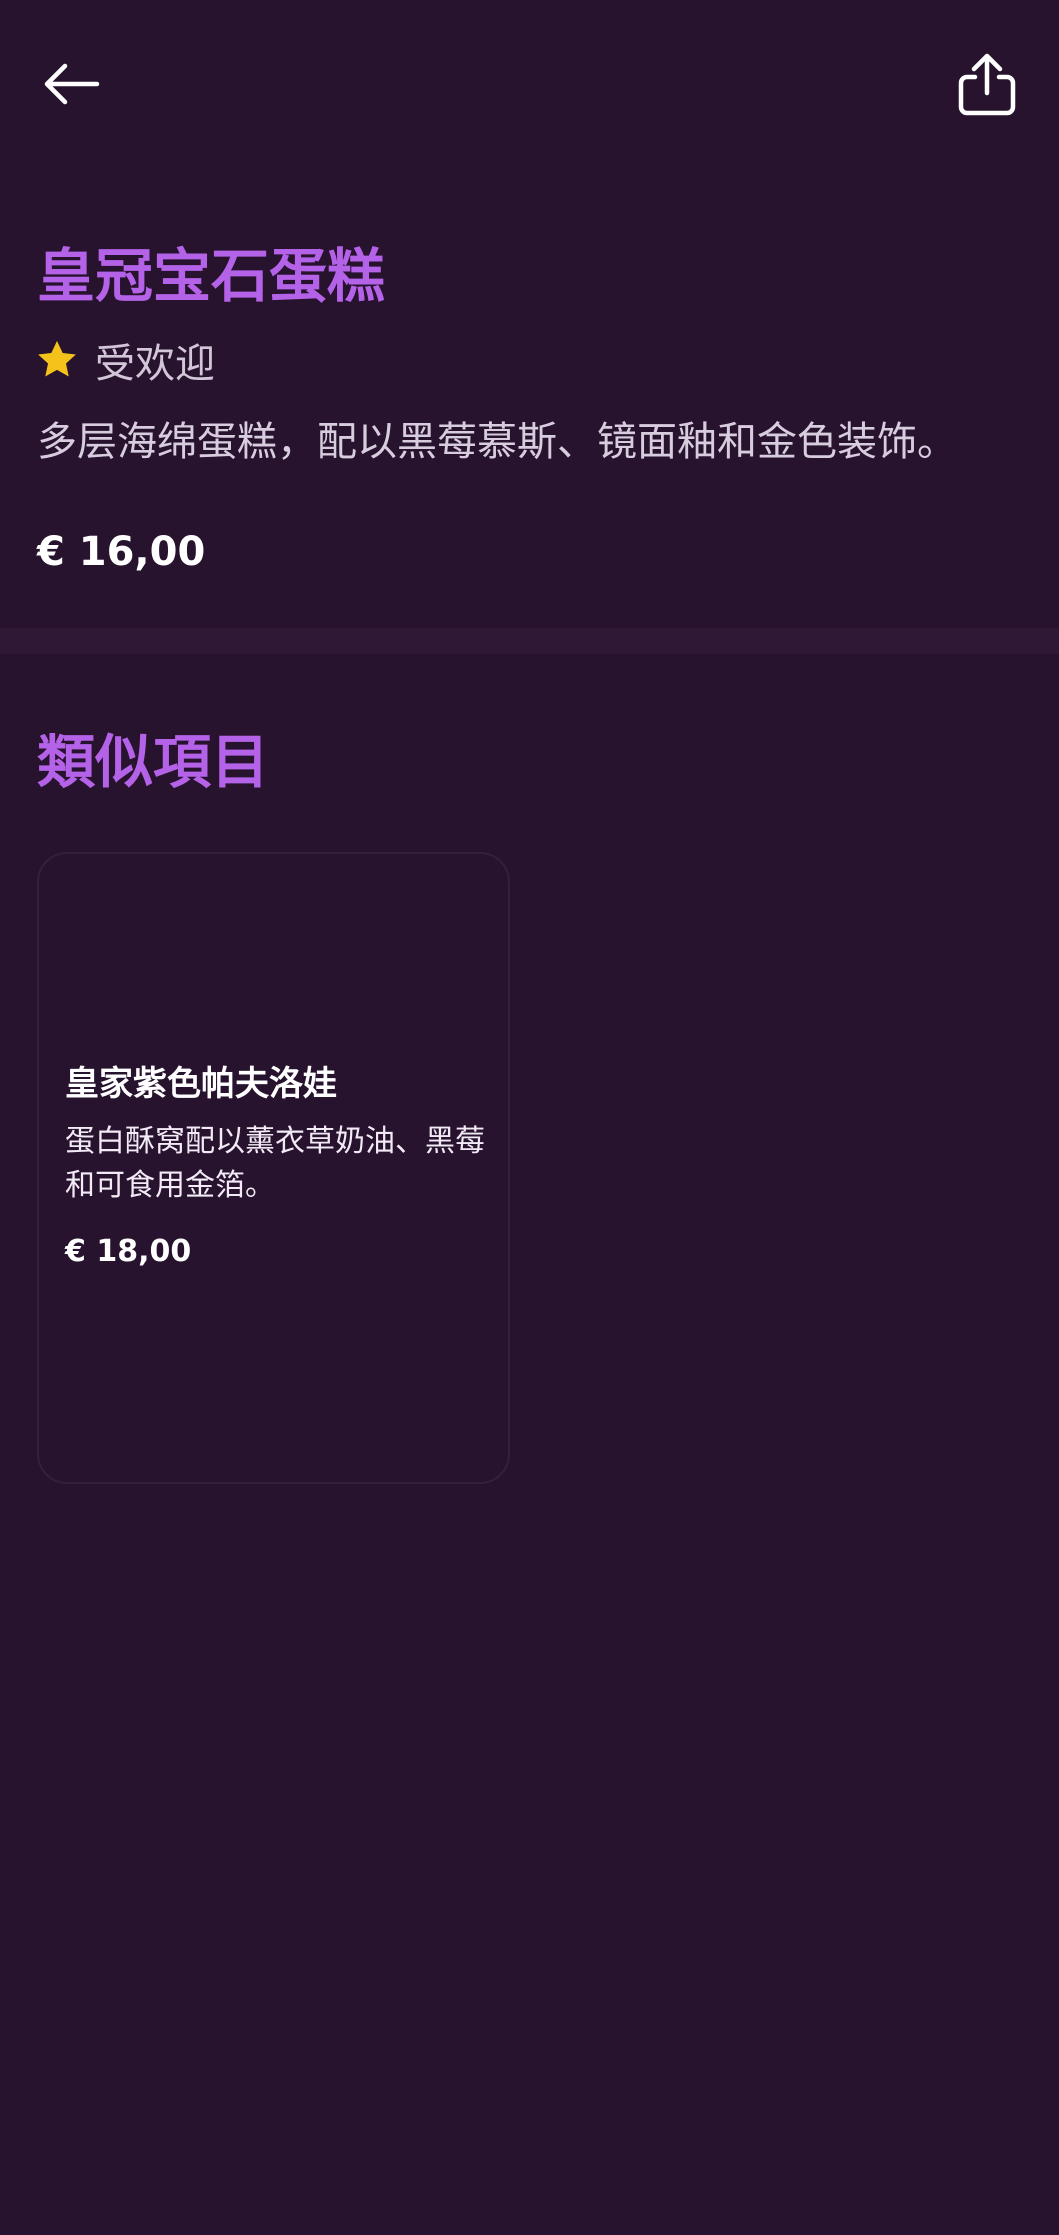 This screenshot has height=2235, width=1059. I want to click on arrow-left-icon, so click(72, 84).